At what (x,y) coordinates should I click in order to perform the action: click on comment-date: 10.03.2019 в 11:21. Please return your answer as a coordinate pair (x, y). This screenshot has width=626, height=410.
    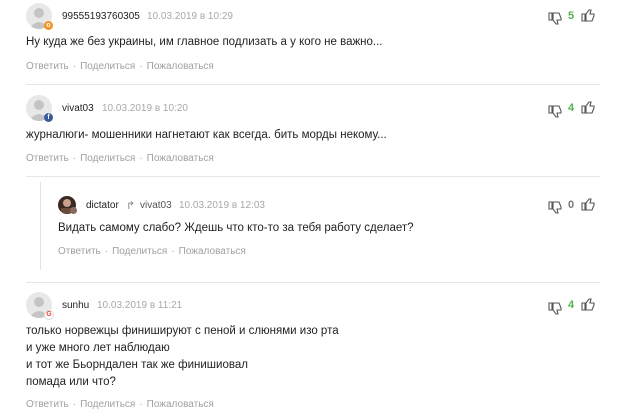
    Looking at the image, I should click on (140, 305).